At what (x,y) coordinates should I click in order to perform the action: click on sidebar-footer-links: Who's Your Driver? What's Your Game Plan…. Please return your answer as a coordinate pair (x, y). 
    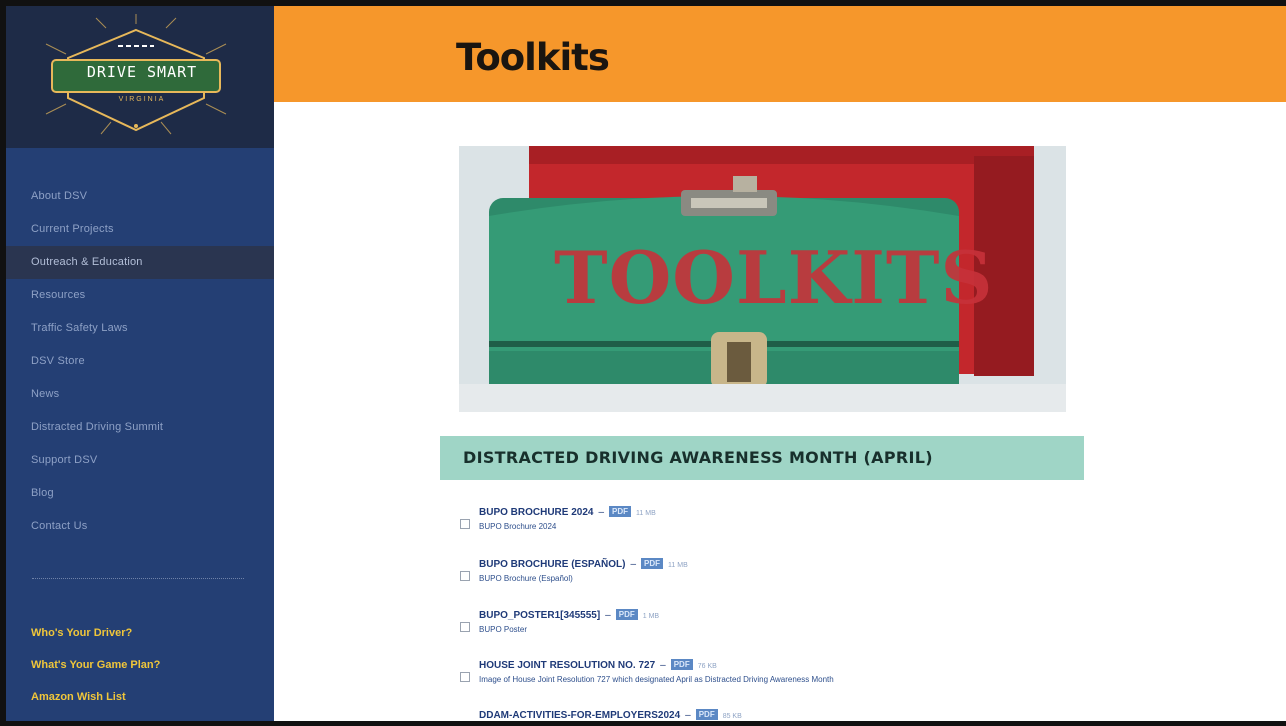
    Looking at the image, I should click on (140, 665).